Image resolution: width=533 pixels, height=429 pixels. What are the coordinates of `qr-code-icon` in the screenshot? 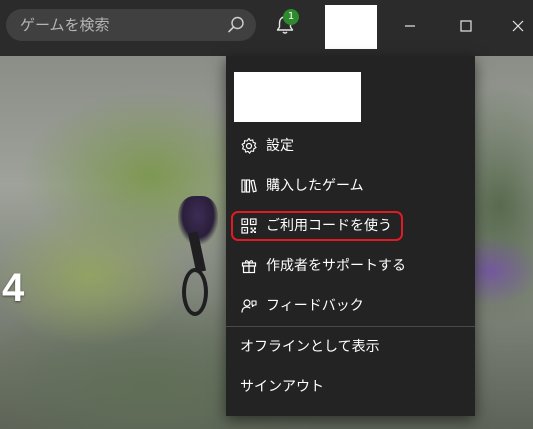 It's located at (249, 226).